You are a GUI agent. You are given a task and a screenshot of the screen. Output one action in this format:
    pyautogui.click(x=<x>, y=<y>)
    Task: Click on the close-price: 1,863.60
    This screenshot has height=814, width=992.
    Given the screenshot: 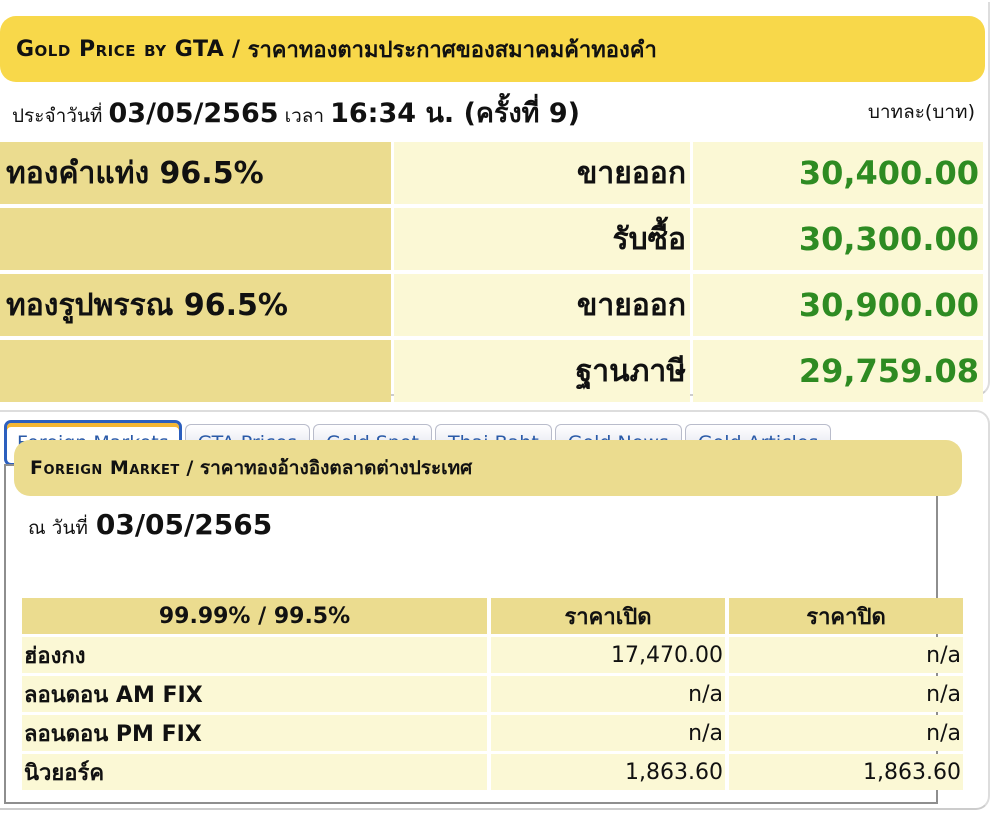 What is the action you would take?
    pyautogui.click(x=846, y=772)
    